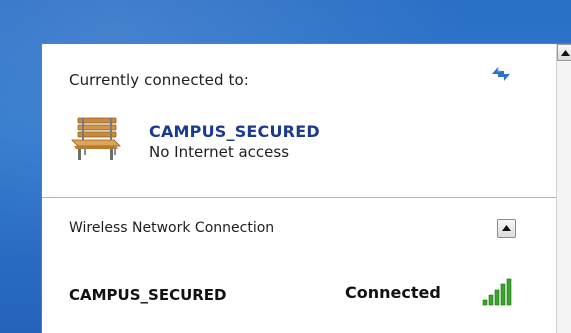 This screenshot has width=571, height=333. What do you see at coordinates (159, 80) in the screenshot?
I see `currently-connected-heading: Currently connected to:` at bounding box center [159, 80].